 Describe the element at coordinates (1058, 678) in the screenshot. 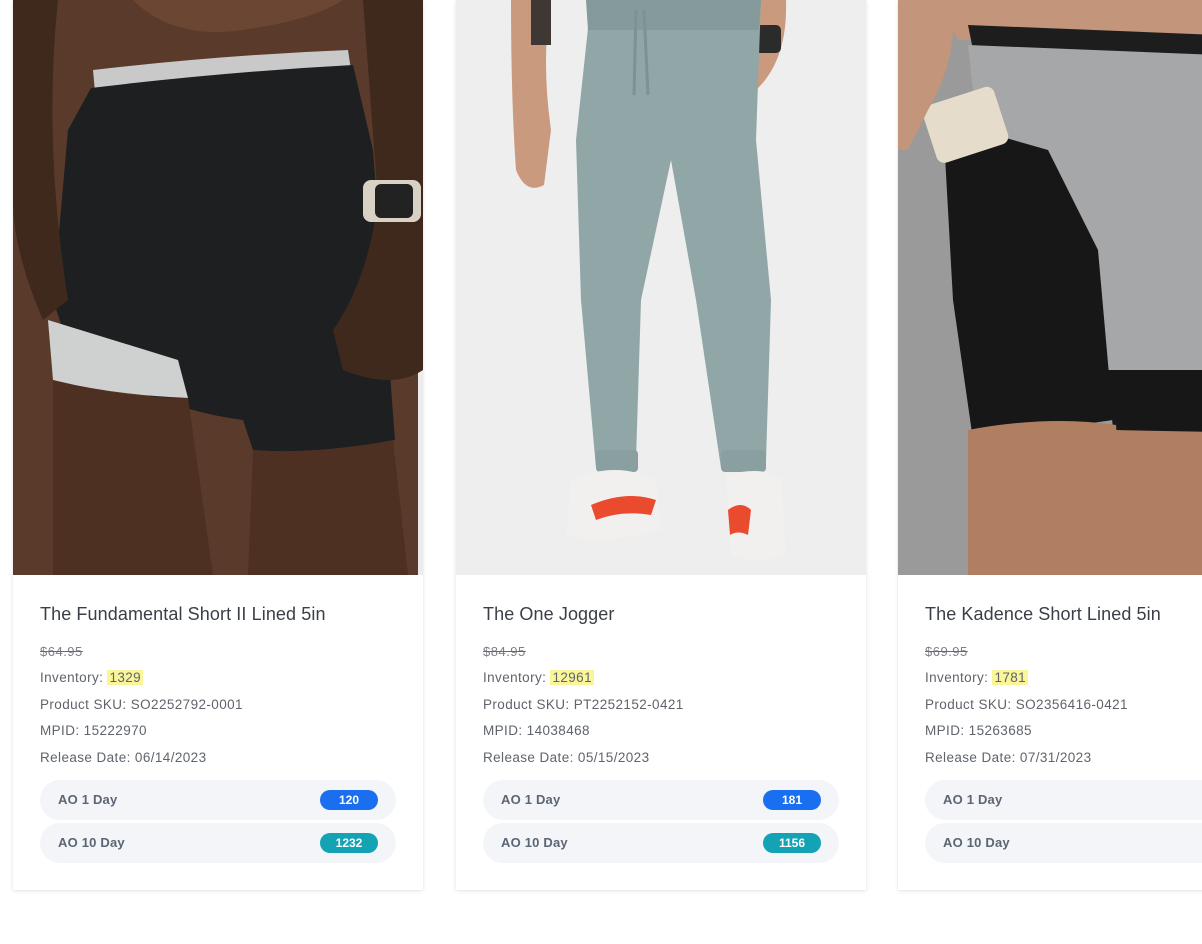

I see `inventory-row: Inventory: 1781` at that location.